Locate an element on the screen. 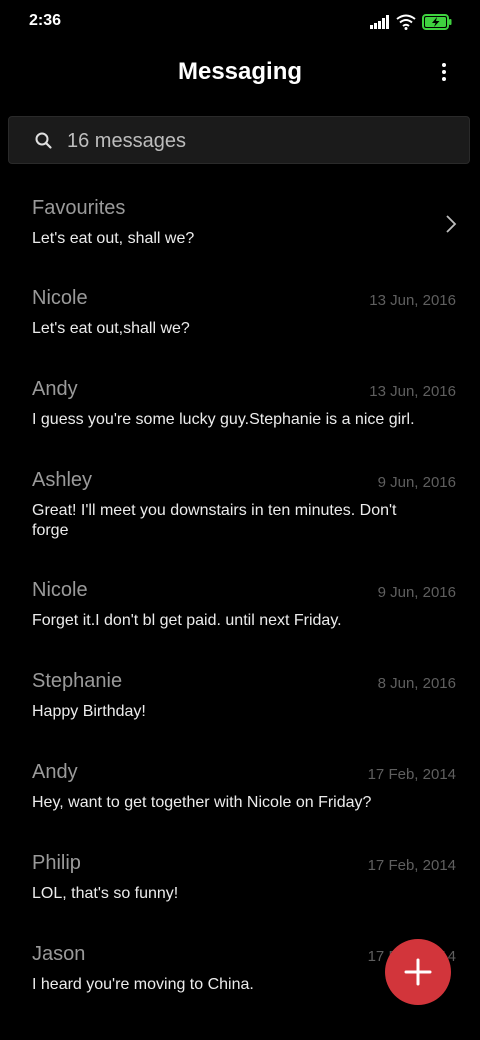 The height and width of the screenshot is (1040, 480). message-preview: LOL, that's so funny! is located at coordinates (105, 893).